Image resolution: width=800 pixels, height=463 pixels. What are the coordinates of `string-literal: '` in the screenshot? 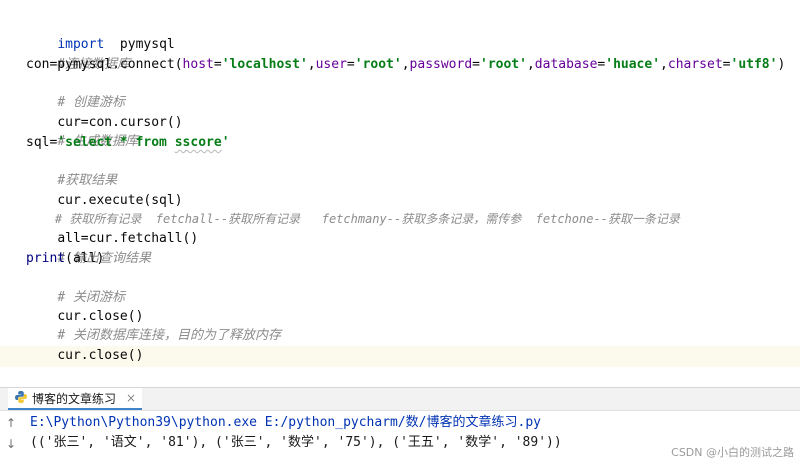 It's located at (225, 142).